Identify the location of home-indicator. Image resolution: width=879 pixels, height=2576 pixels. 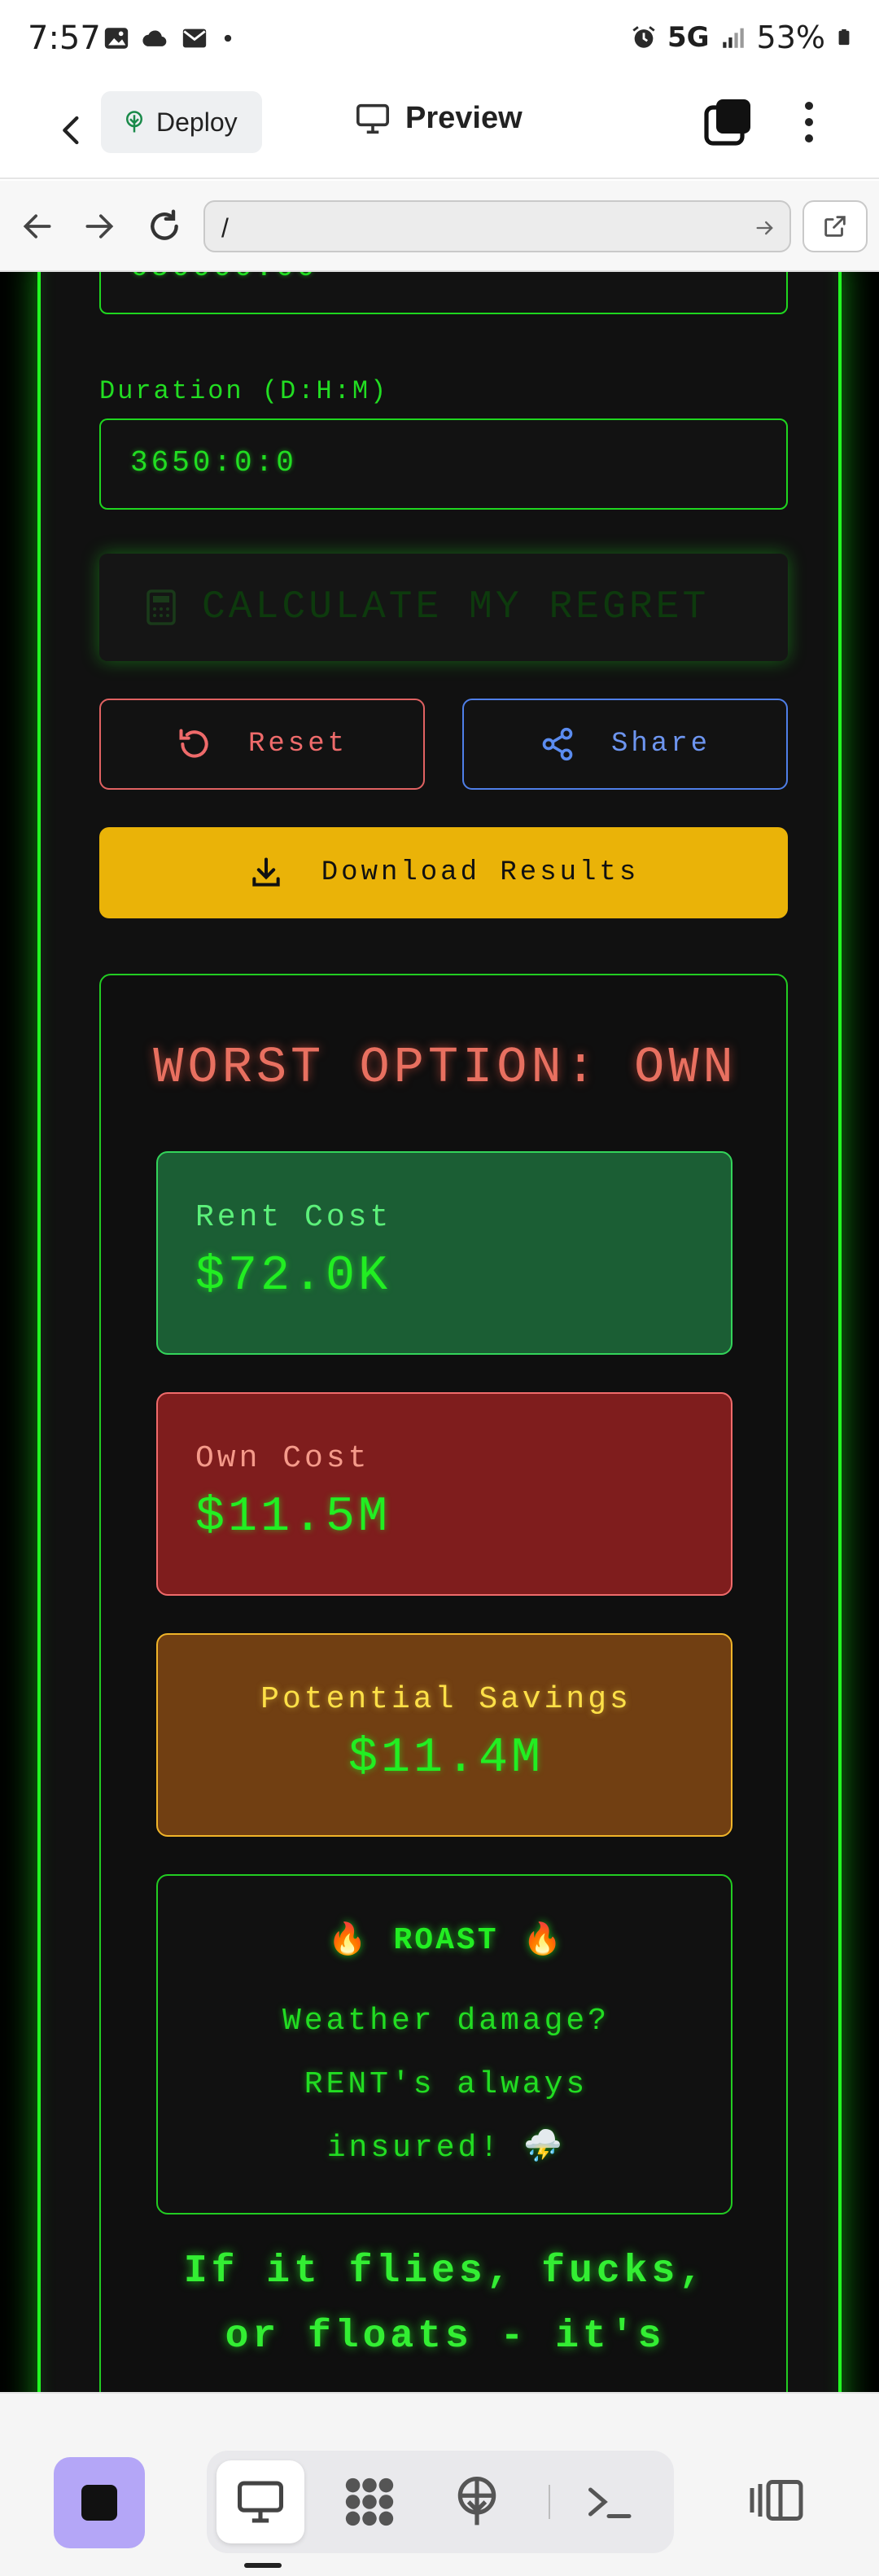
(263, 2565).